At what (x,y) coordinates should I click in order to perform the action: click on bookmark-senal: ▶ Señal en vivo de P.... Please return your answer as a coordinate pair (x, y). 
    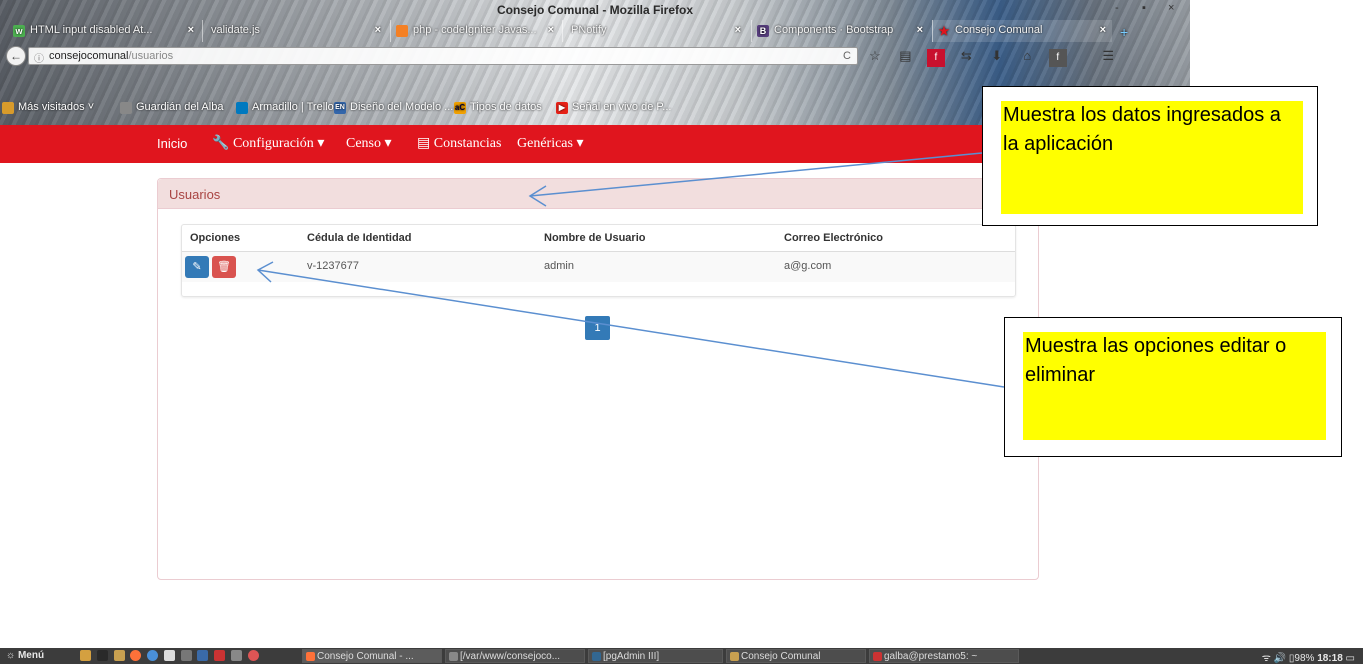
    Looking at the image, I should click on (613, 107).